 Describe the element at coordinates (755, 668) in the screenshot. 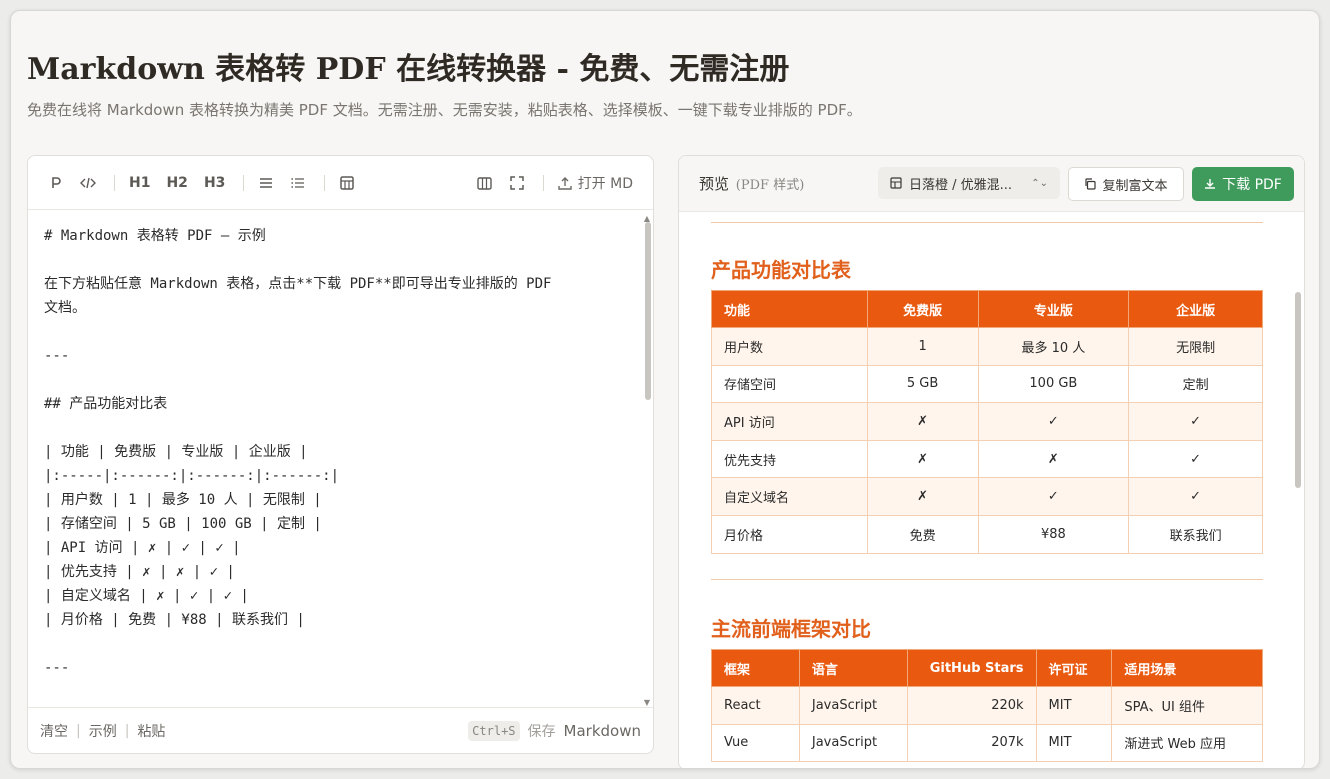

I see `table-header-cell: 框架` at that location.